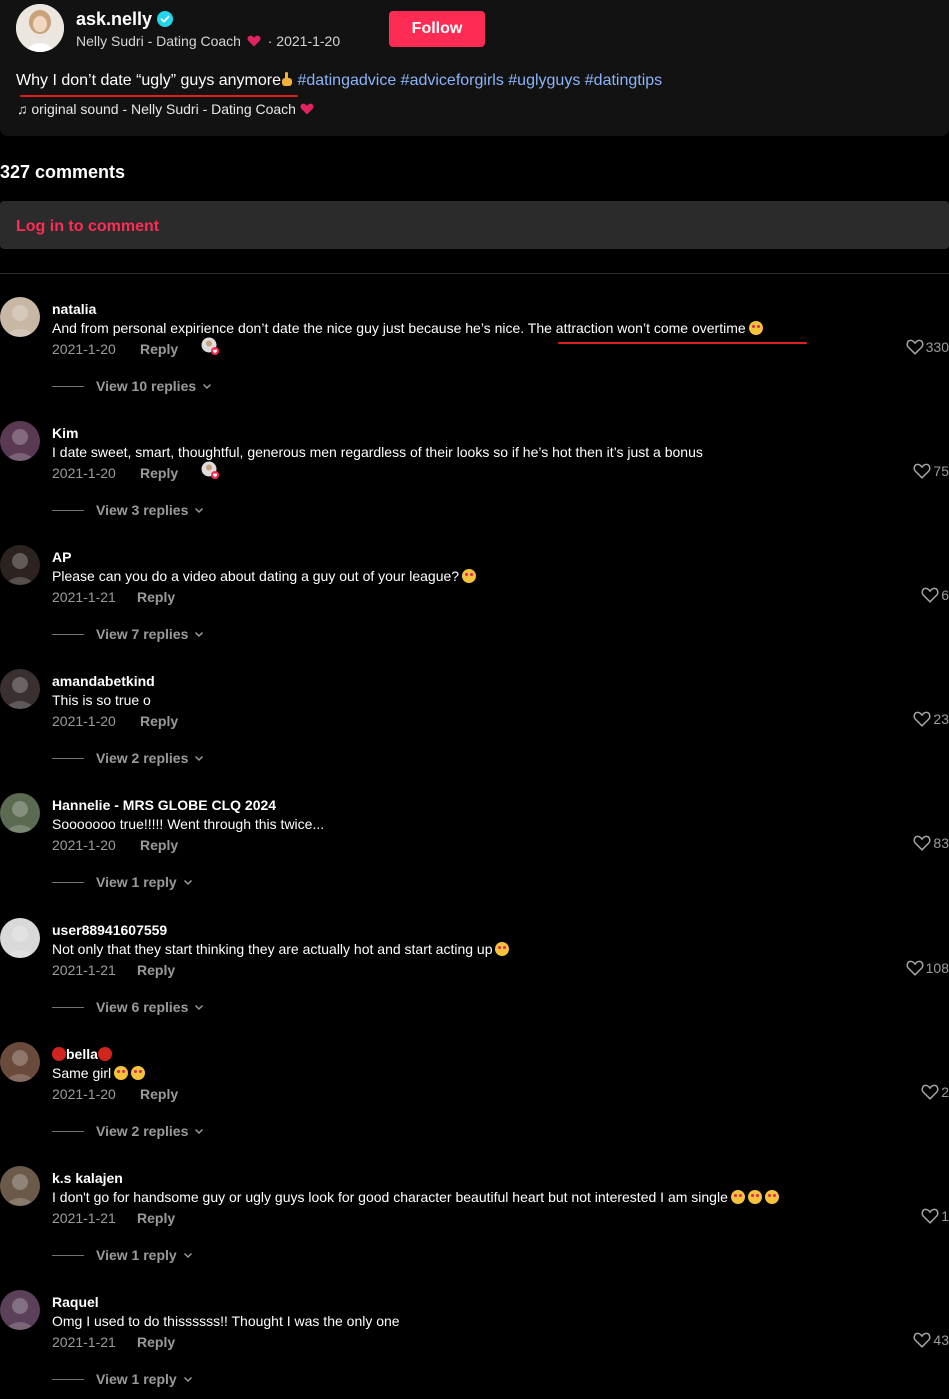  Describe the element at coordinates (945, 595) in the screenshot. I see `like-count: 6` at that location.